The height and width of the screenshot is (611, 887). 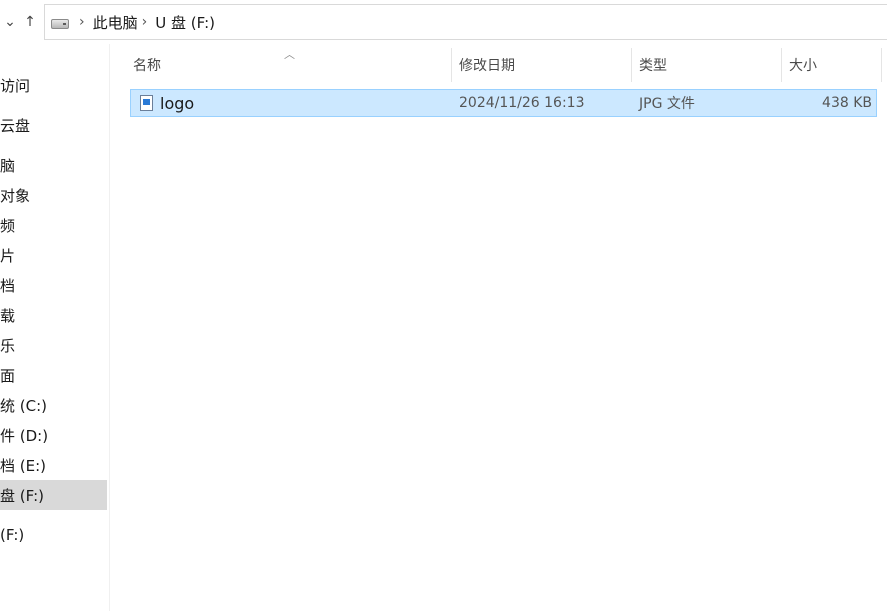 What do you see at coordinates (53, 125) in the screenshot?
I see `nav-item-cloud-drive: 云盘` at bounding box center [53, 125].